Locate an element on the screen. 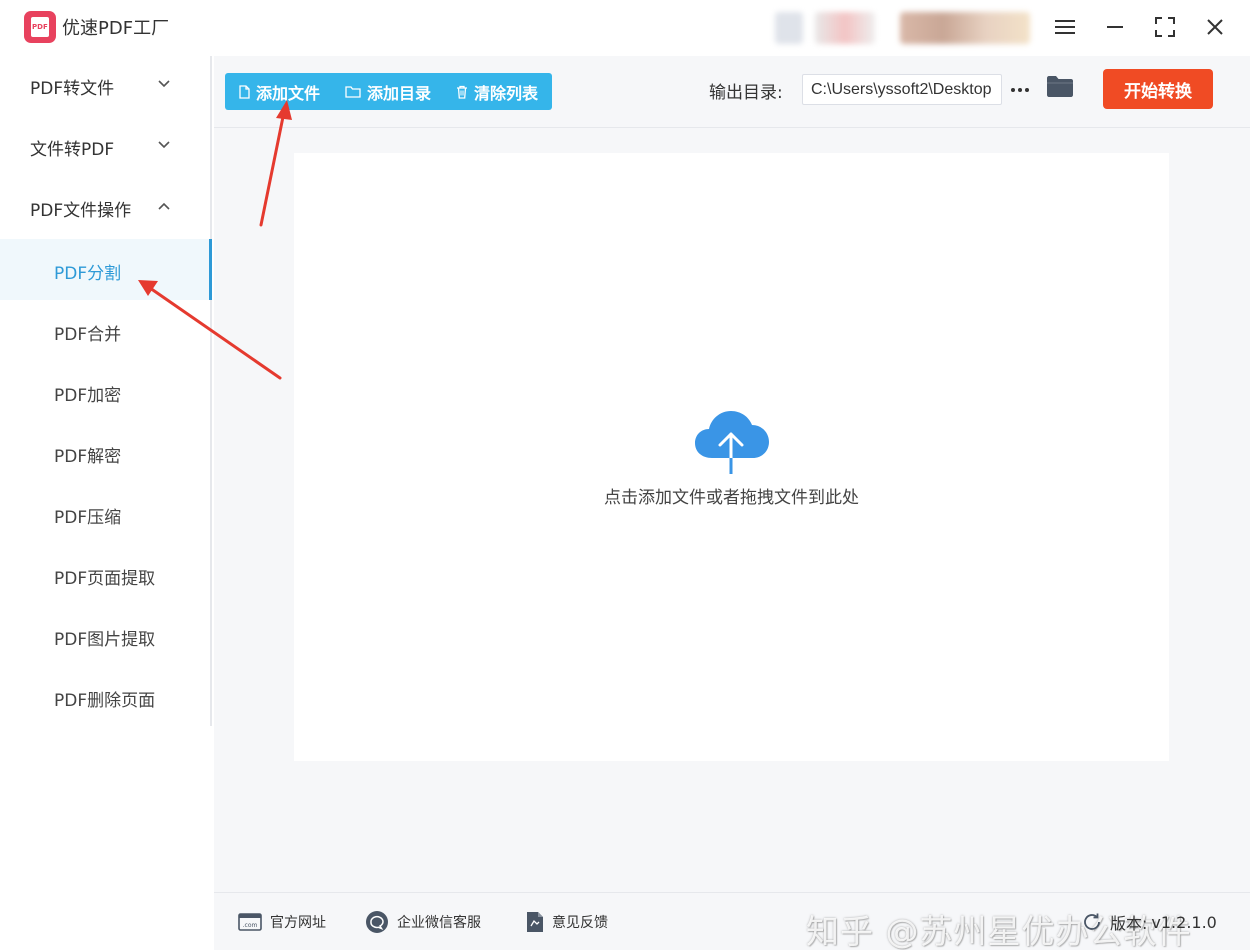 The width and height of the screenshot is (1250, 950). sidebar-group-label: PDF文件操作 is located at coordinates (81, 211).